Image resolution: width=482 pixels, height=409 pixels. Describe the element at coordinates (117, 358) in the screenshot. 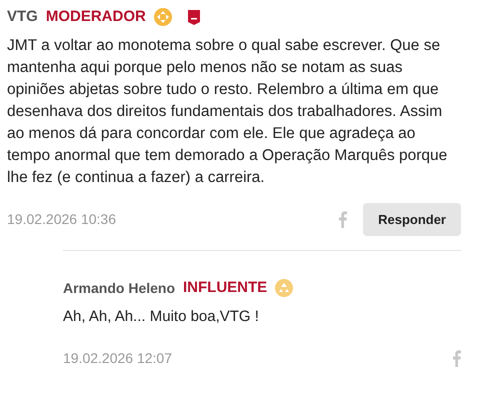

I see `comment-date: 19.02.2026 12:07` at that location.